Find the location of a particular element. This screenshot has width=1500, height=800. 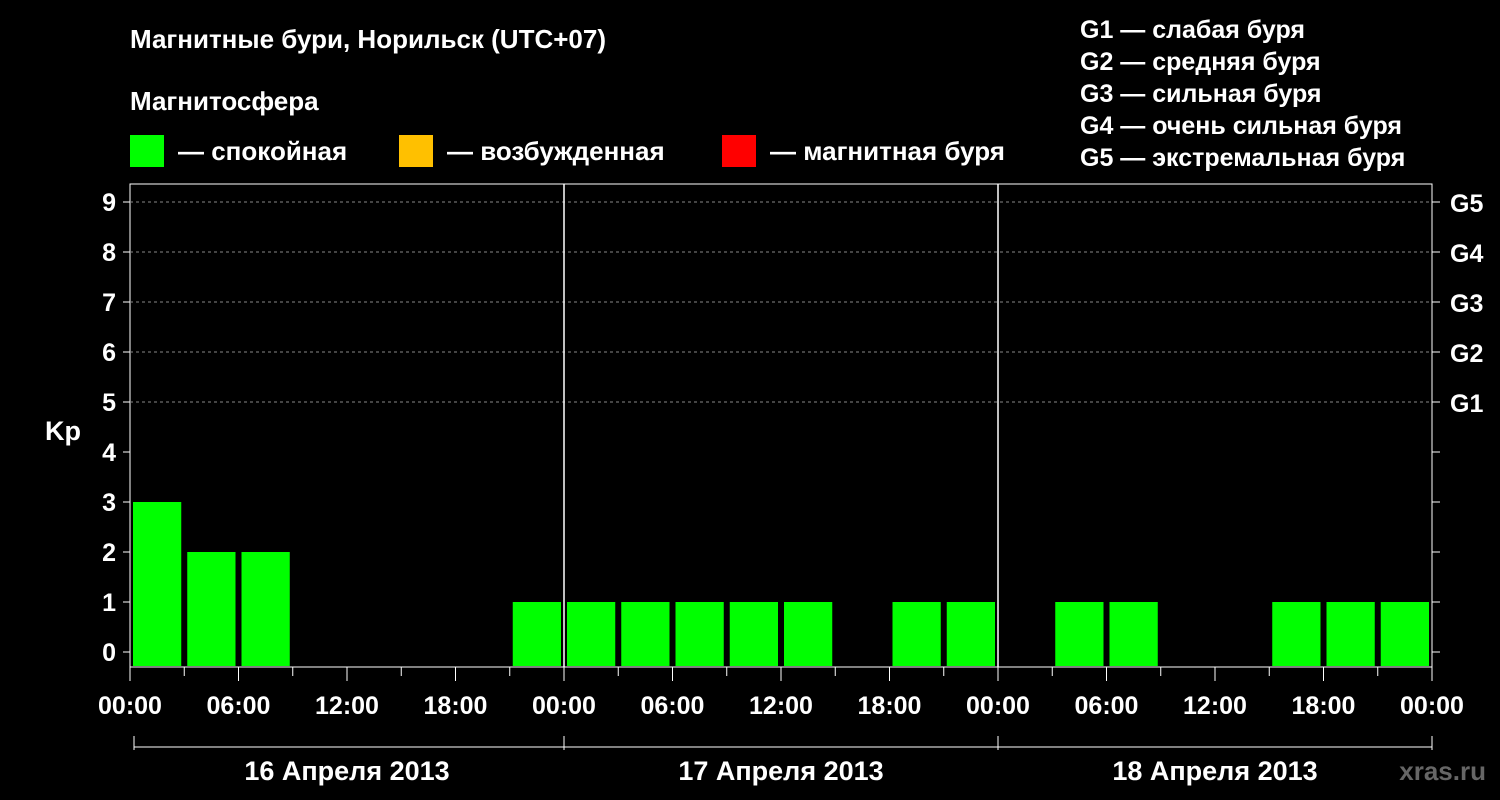

day-label: 16 Апреля 2013 is located at coordinates (346, 771).